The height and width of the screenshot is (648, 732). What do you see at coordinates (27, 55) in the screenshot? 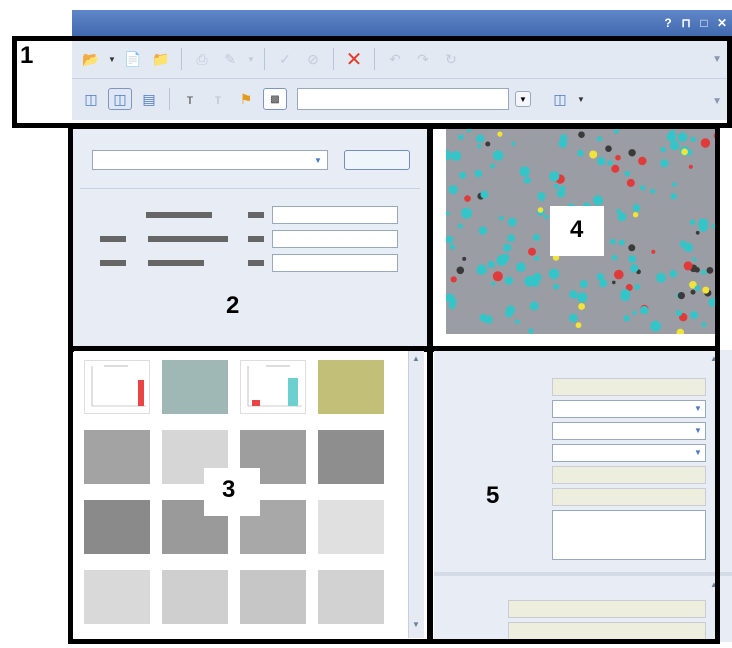
I see `callout-1: 1` at bounding box center [27, 55].